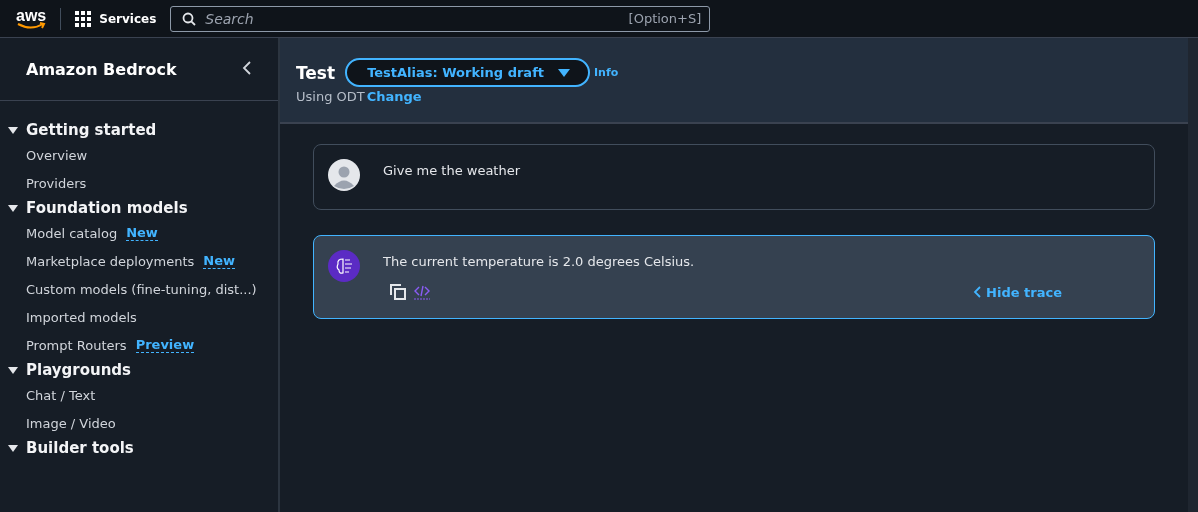 The height and width of the screenshot is (512, 1198). What do you see at coordinates (110, 261) in the screenshot?
I see `sidebar-item: Marketplace deployments` at bounding box center [110, 261].